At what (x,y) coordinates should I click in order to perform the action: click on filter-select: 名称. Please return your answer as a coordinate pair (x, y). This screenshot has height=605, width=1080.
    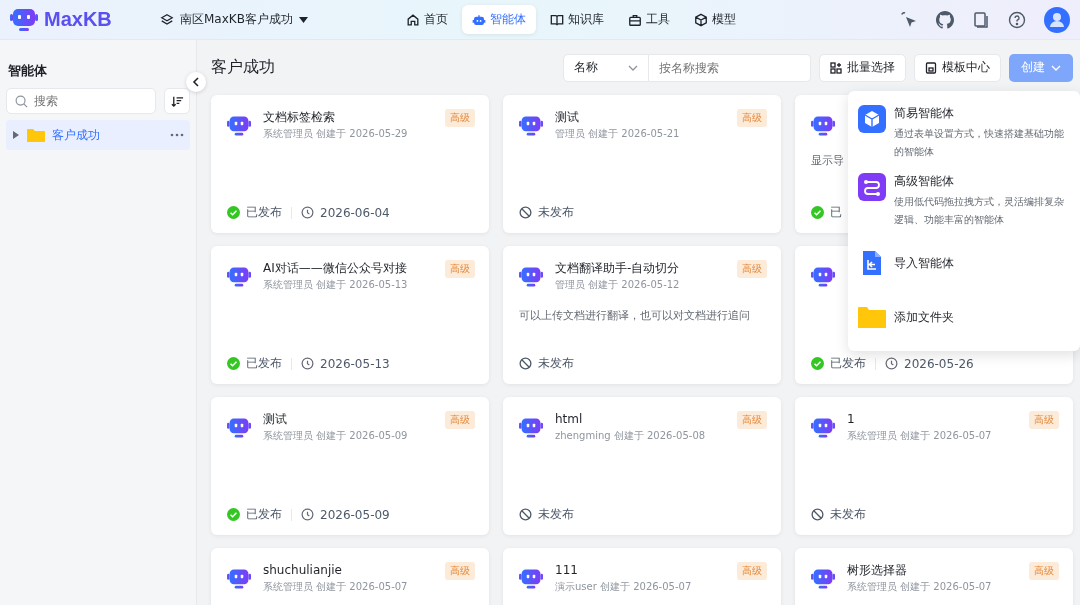
    Looking at the image, I should click on (606, 67).